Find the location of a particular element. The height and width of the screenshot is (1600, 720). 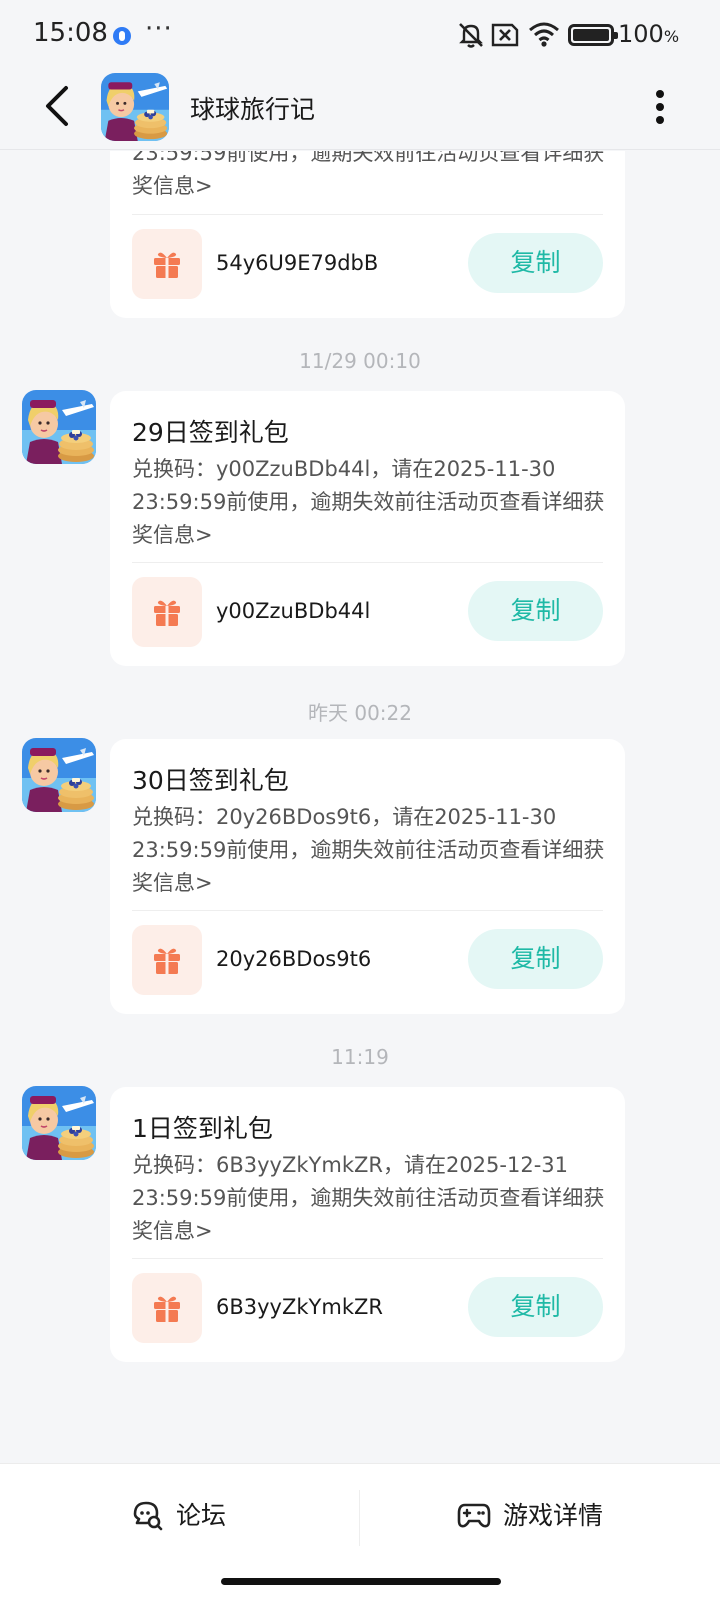

redeem-code: 20y26BDos9t6 is located at coordinates (294, 959).